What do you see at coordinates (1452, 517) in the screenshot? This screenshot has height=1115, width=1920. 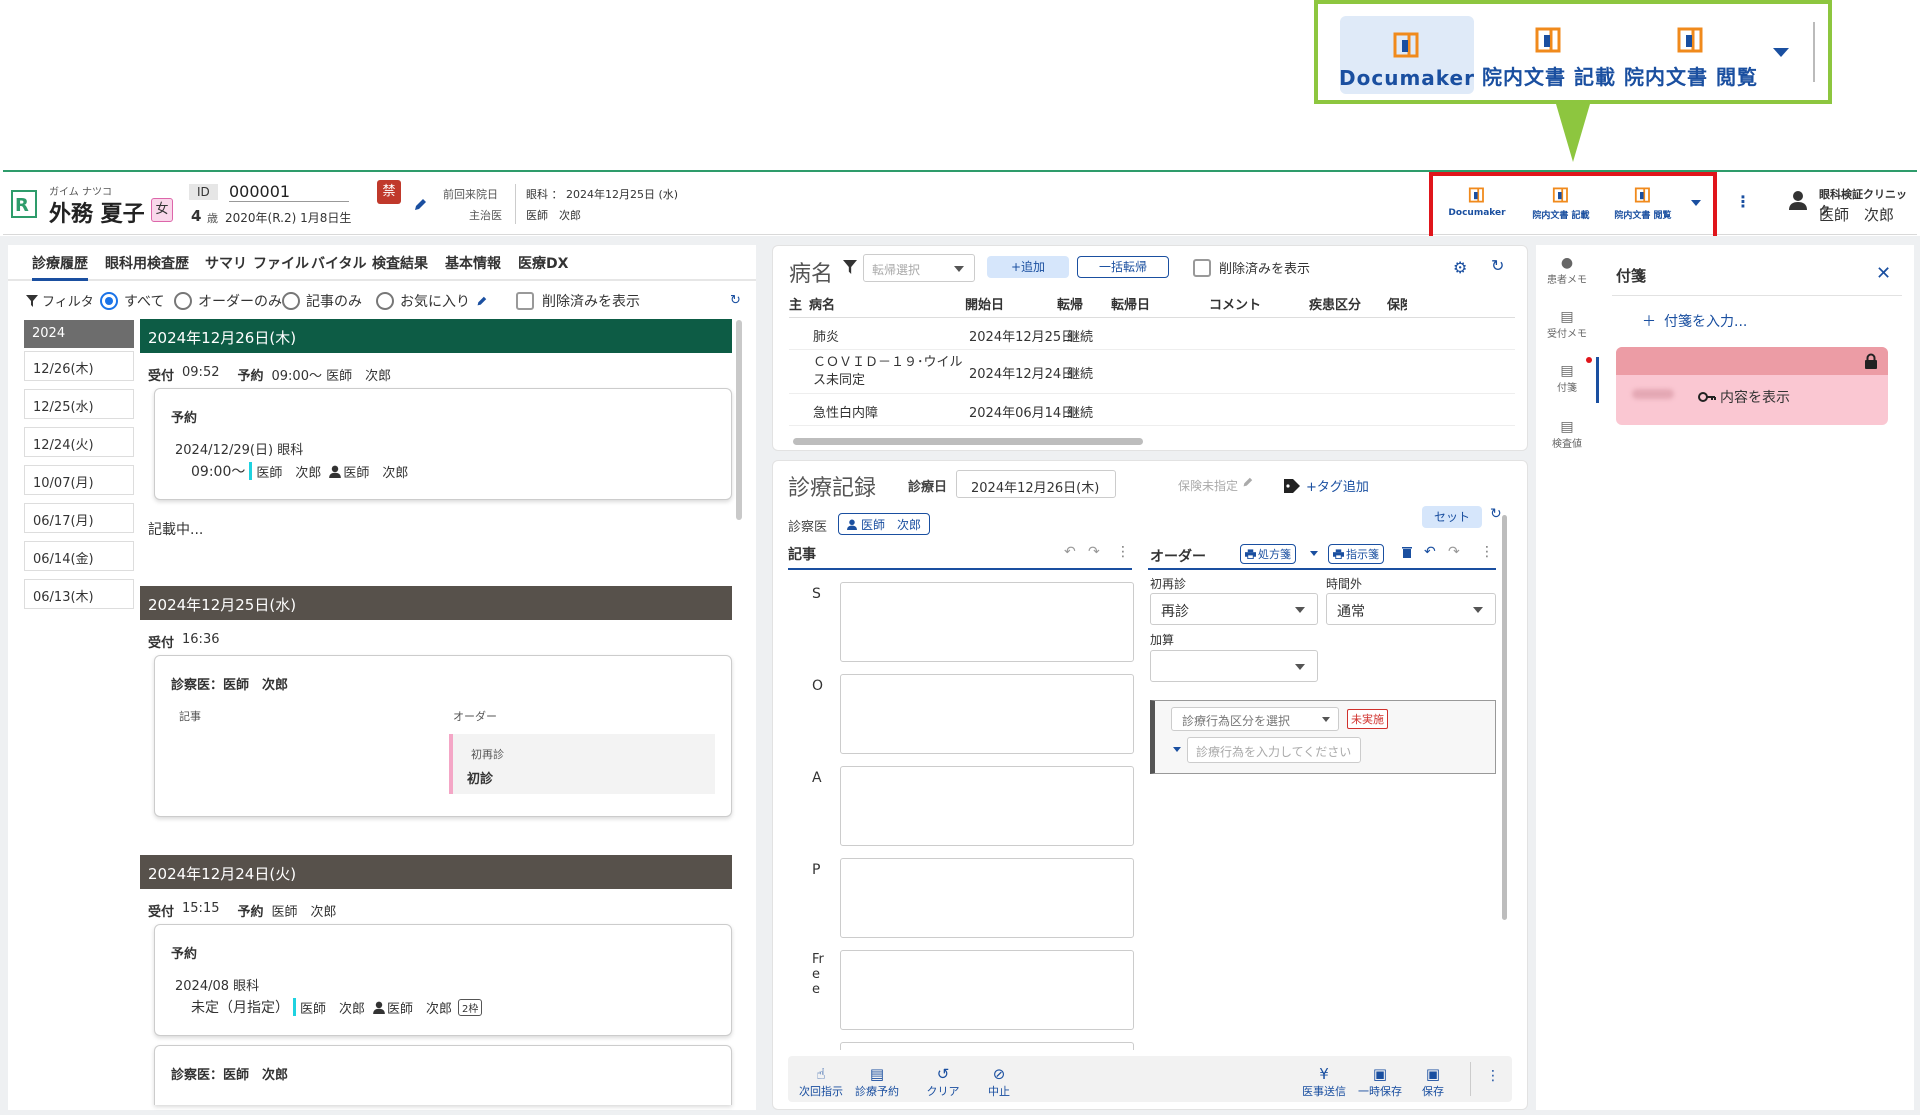 I see `set-button: セット` at bounding box center [1452, 517].